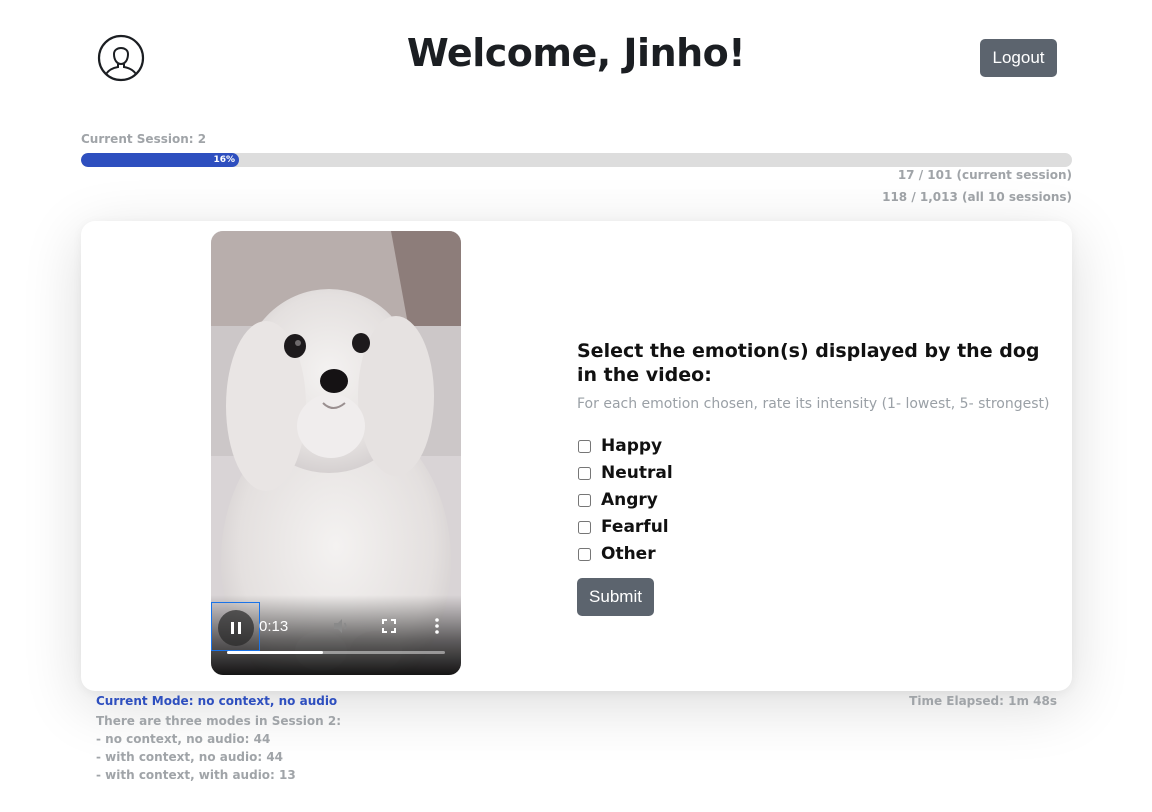  I want to click on time-elapsed: Time Elapsed: 1m 48s, so click(983, 701).